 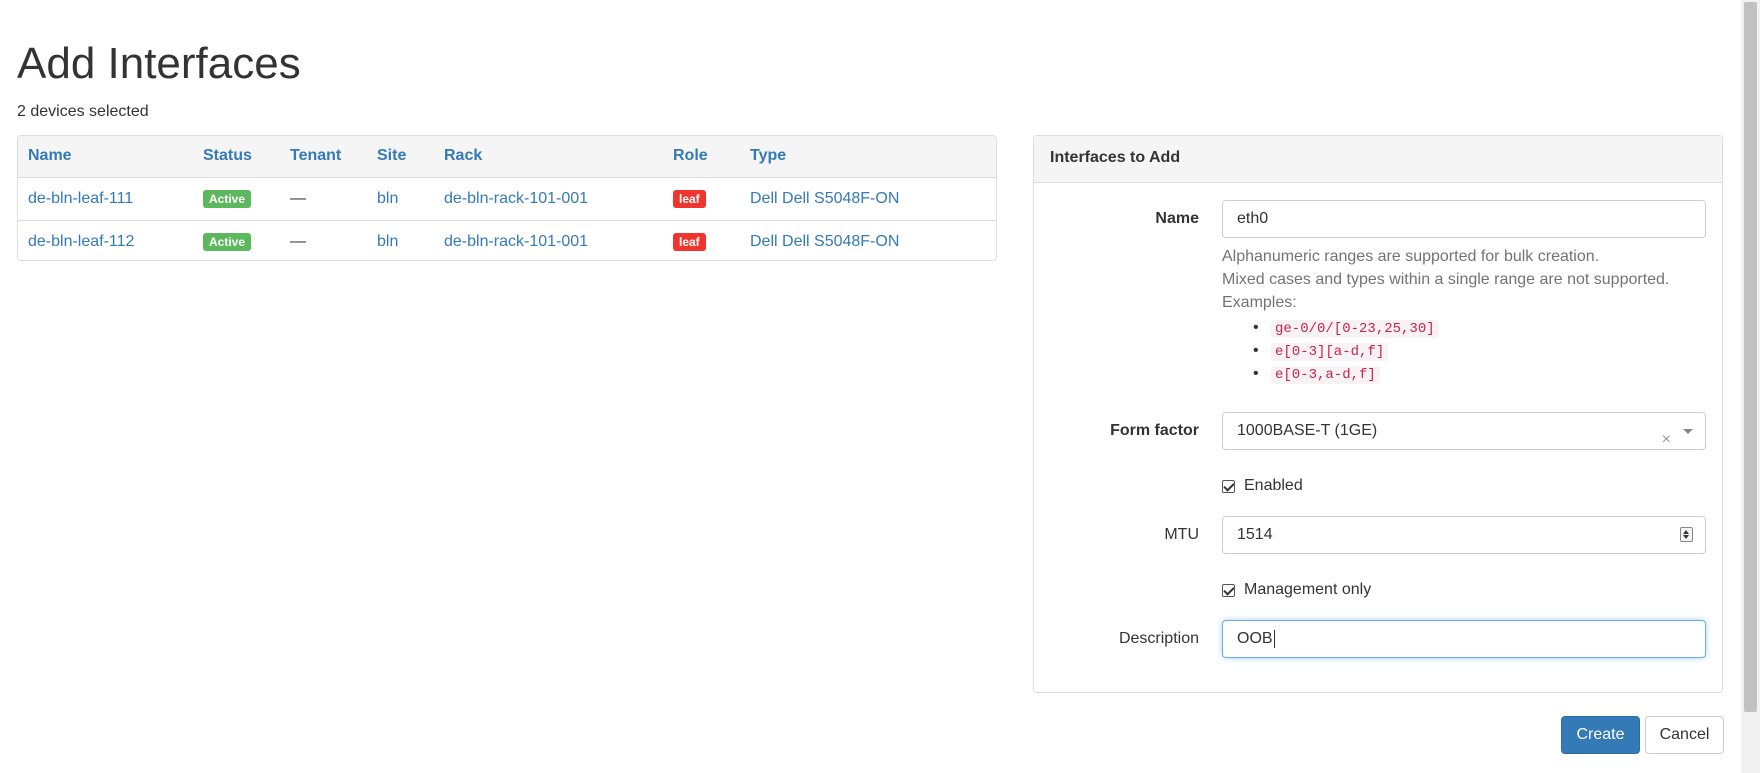 I want to click on example-code: e[0-3,a-d,f], so click(x=1325, y=375).